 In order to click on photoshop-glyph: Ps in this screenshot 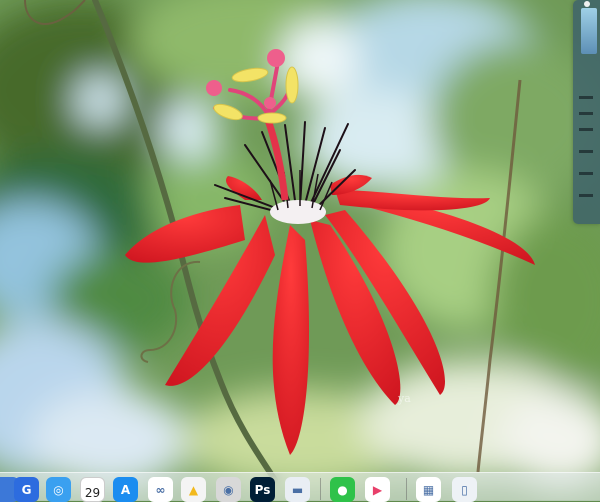, I will do `click(262, 489)`.